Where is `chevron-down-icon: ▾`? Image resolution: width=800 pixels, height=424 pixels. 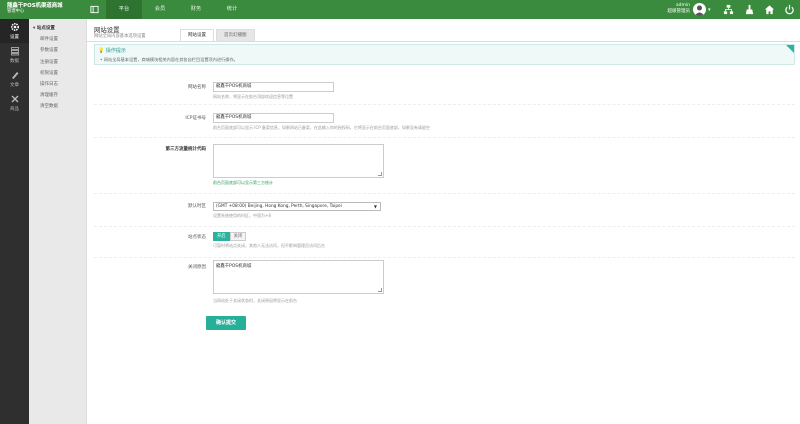 chevron-down-icon: ▾ is located at coordinates (709, 10).